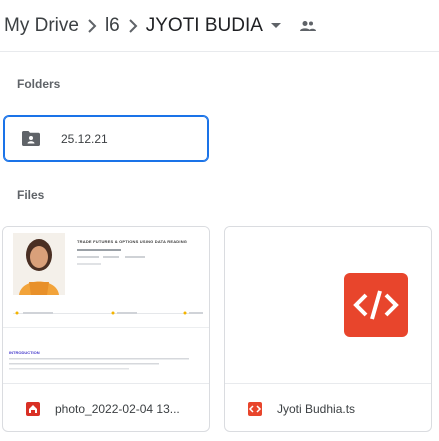 Image resolution: width=439 pixels, height=441 pixels. What do you see at coordinates (84, 138) in the screenshot?
I see `folder-name: 25.12.21` at bounding box center [84, 138].